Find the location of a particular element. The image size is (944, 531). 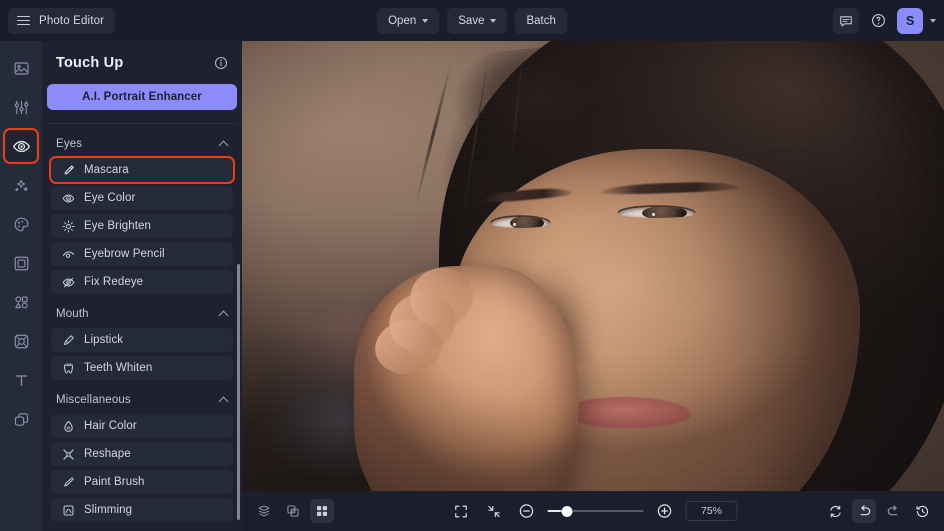

batch-button: Batch is located at coordinates (541, 20).